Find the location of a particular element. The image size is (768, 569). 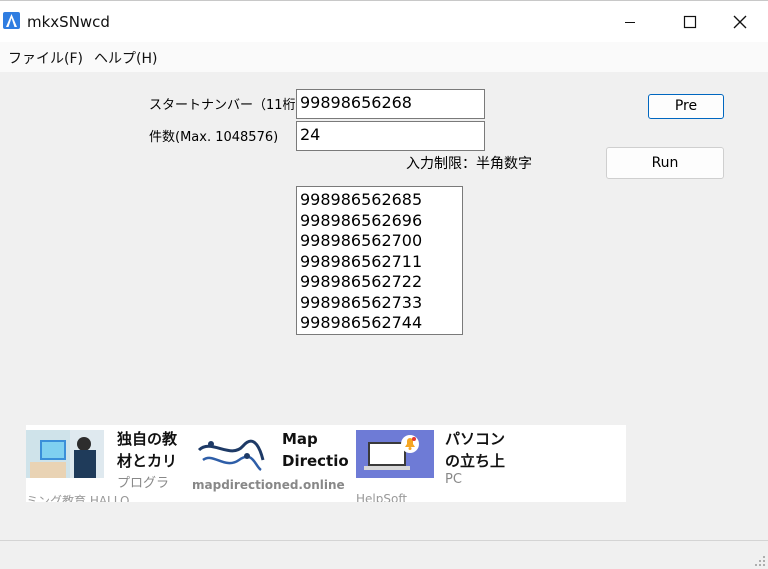

ad-title: 独自の教 is located at coordinates (147, 439).